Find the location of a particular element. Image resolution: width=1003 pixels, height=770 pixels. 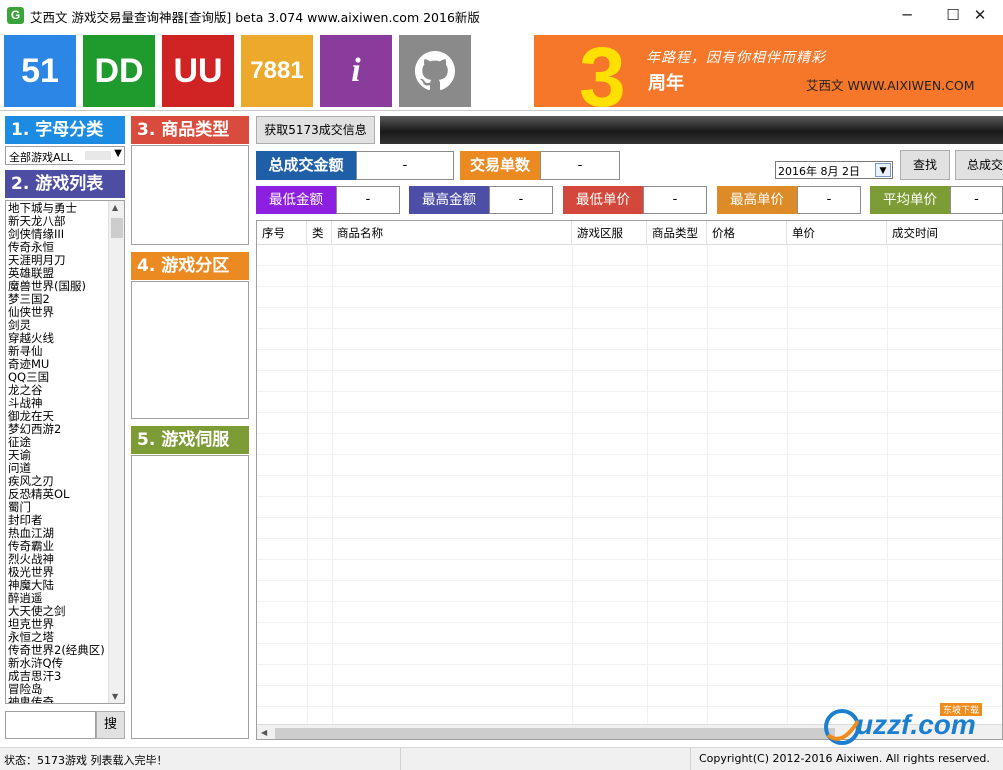

game-list-item: 神鬼传奇 is located at coordinates (65, 700).